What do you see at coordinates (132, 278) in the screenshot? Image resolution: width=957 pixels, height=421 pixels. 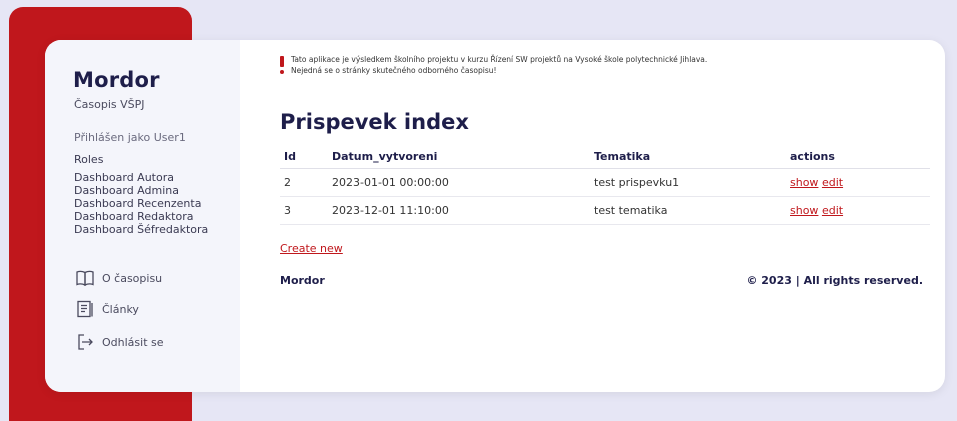 I see `sidebar-item-label: O časopisu` at bounding box center [132, 278].